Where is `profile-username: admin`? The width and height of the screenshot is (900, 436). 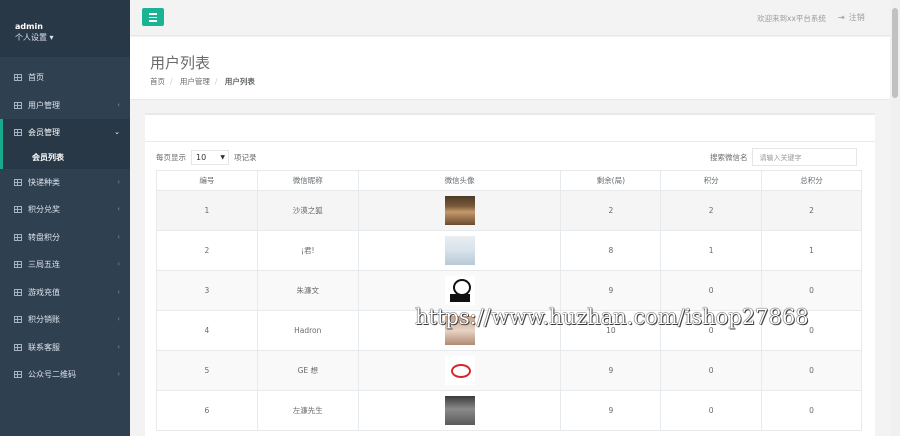
profile-username: admin is located at coordinates (29, 26).